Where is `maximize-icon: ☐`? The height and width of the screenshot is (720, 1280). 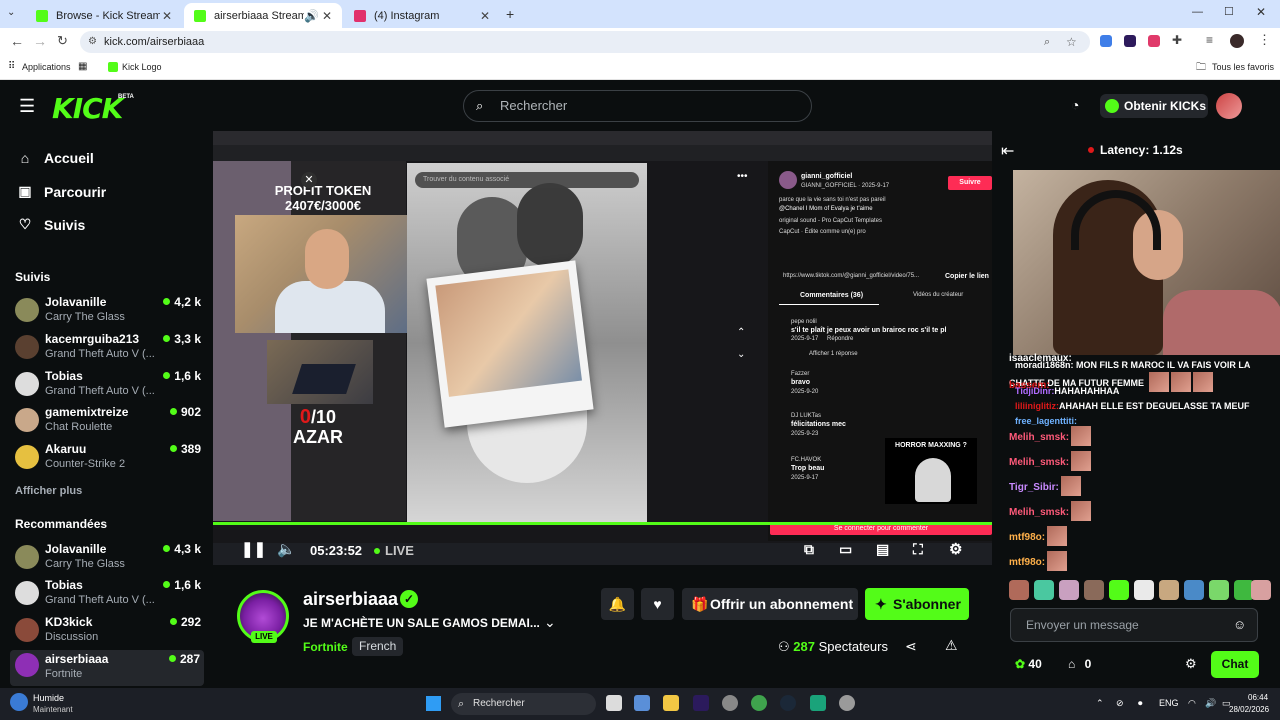
maximize-icon: ☐ is located at coordinates (1229, 11).